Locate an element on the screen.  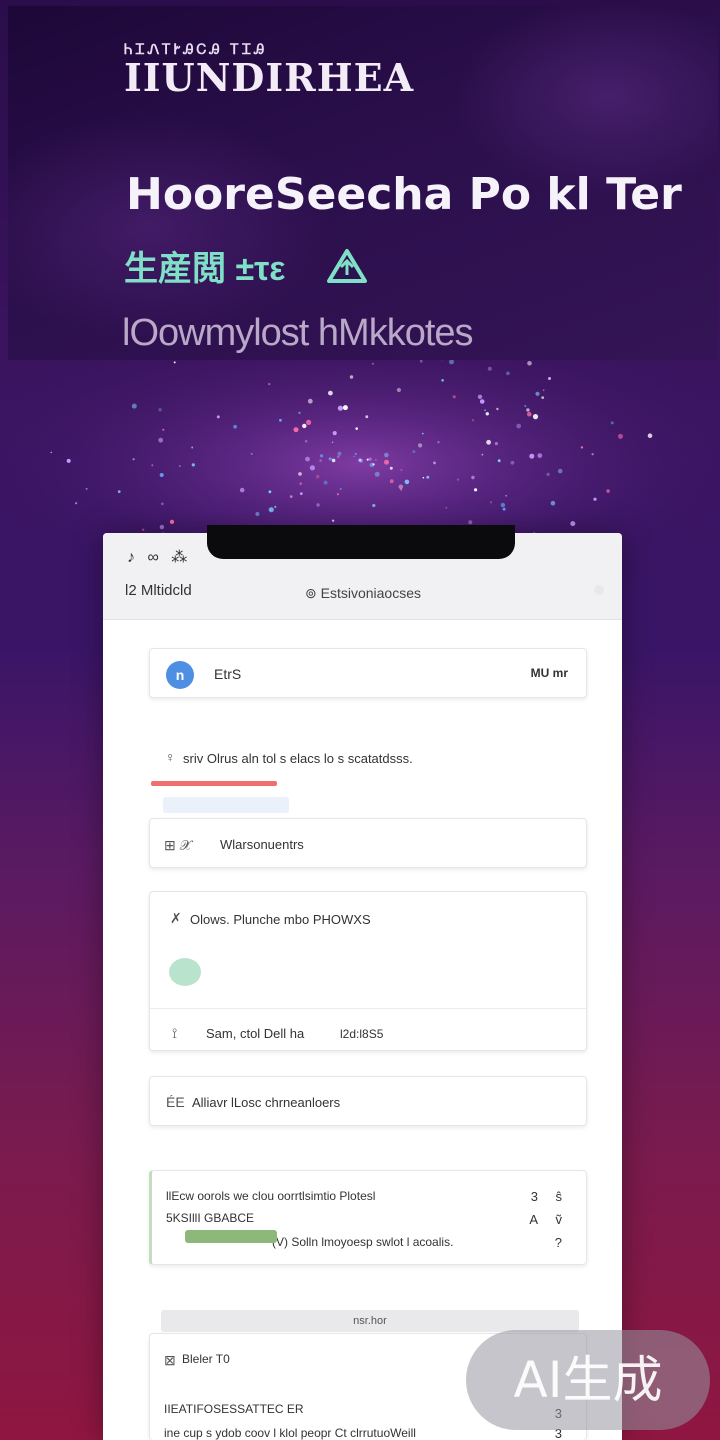
section-subheading: IIEATIFOSESSATTEC ER is located at coordinates (234, 1409).